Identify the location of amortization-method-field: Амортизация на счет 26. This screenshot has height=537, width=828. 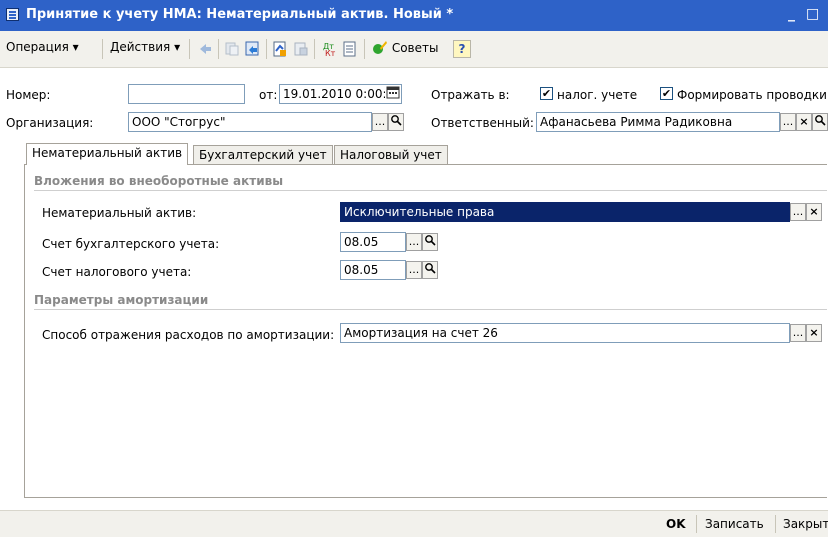
(565, 333).